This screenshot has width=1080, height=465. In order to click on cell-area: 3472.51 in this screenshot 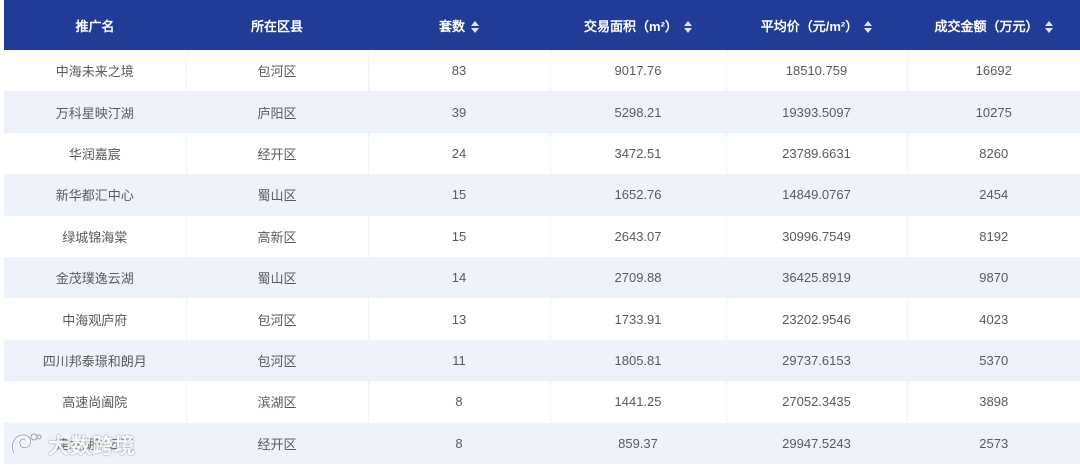, I will do `click(638, 153)`.